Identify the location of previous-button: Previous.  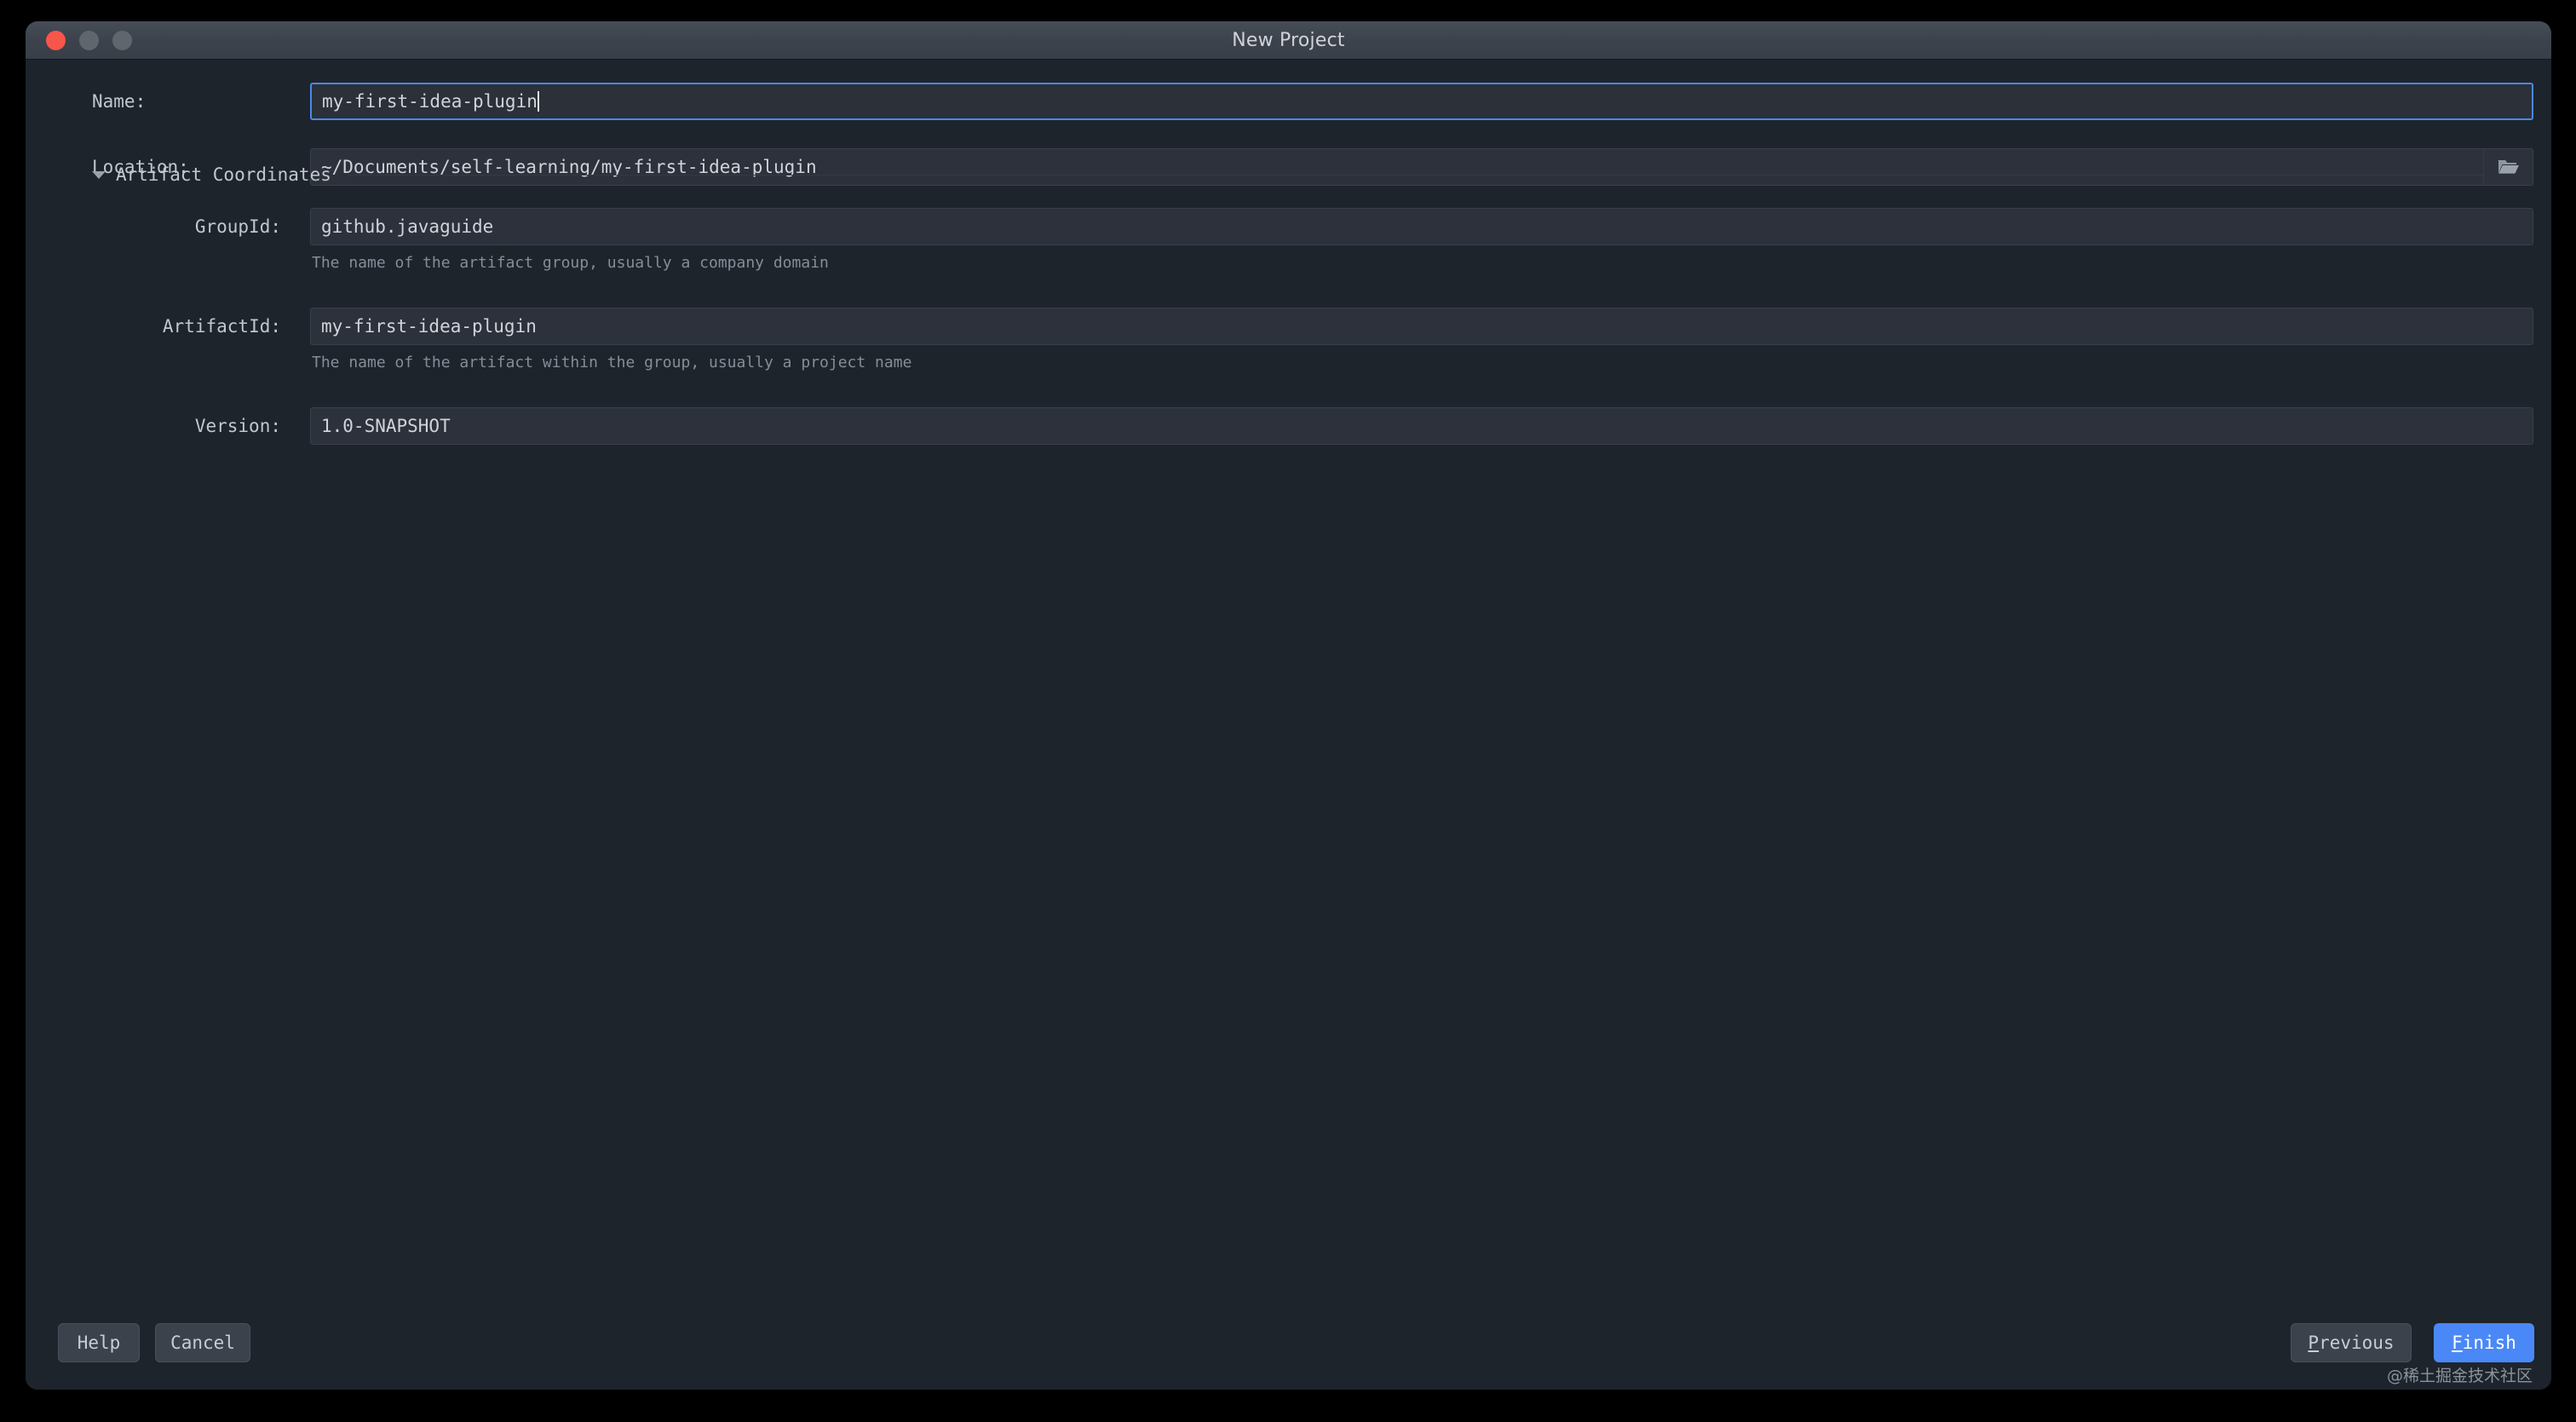
(2351, 1342).